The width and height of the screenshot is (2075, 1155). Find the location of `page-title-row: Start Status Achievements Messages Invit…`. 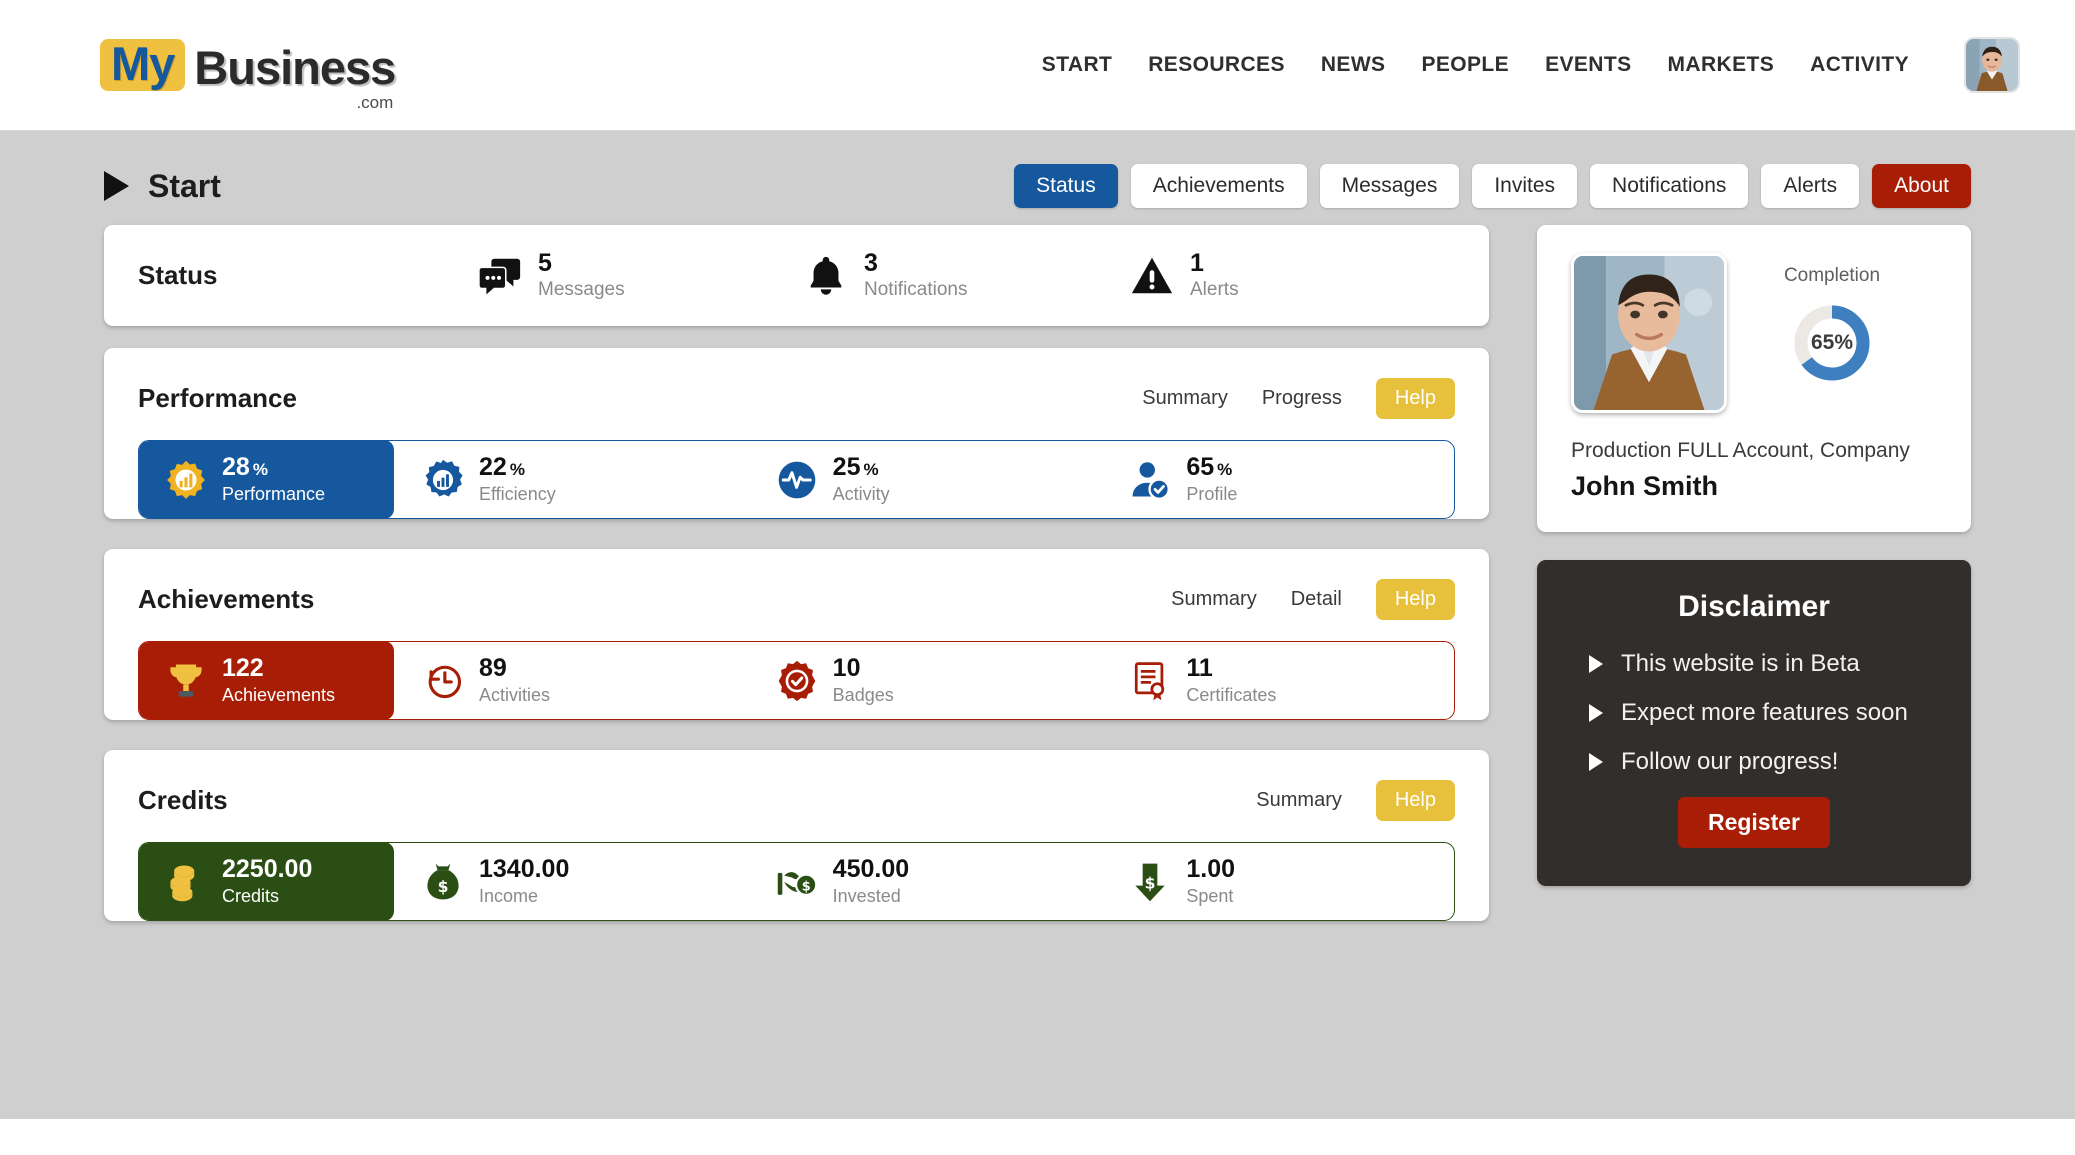

page-title-row: Start Status Achievements Messages Invit… is located at coordinates (1037, 173).